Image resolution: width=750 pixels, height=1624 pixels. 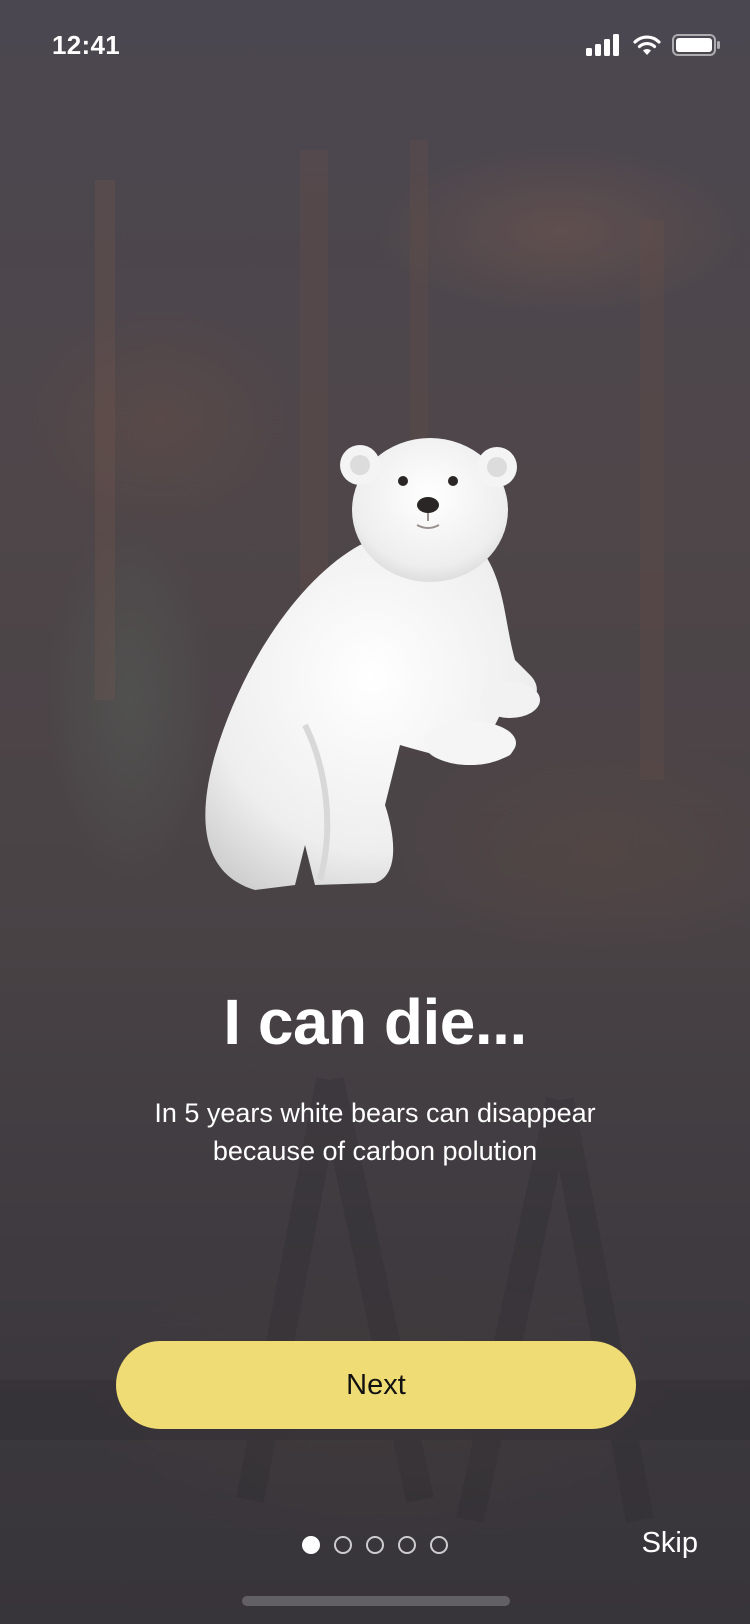 I want to click on status-bar: 12:41, so click(x=375, y=45).